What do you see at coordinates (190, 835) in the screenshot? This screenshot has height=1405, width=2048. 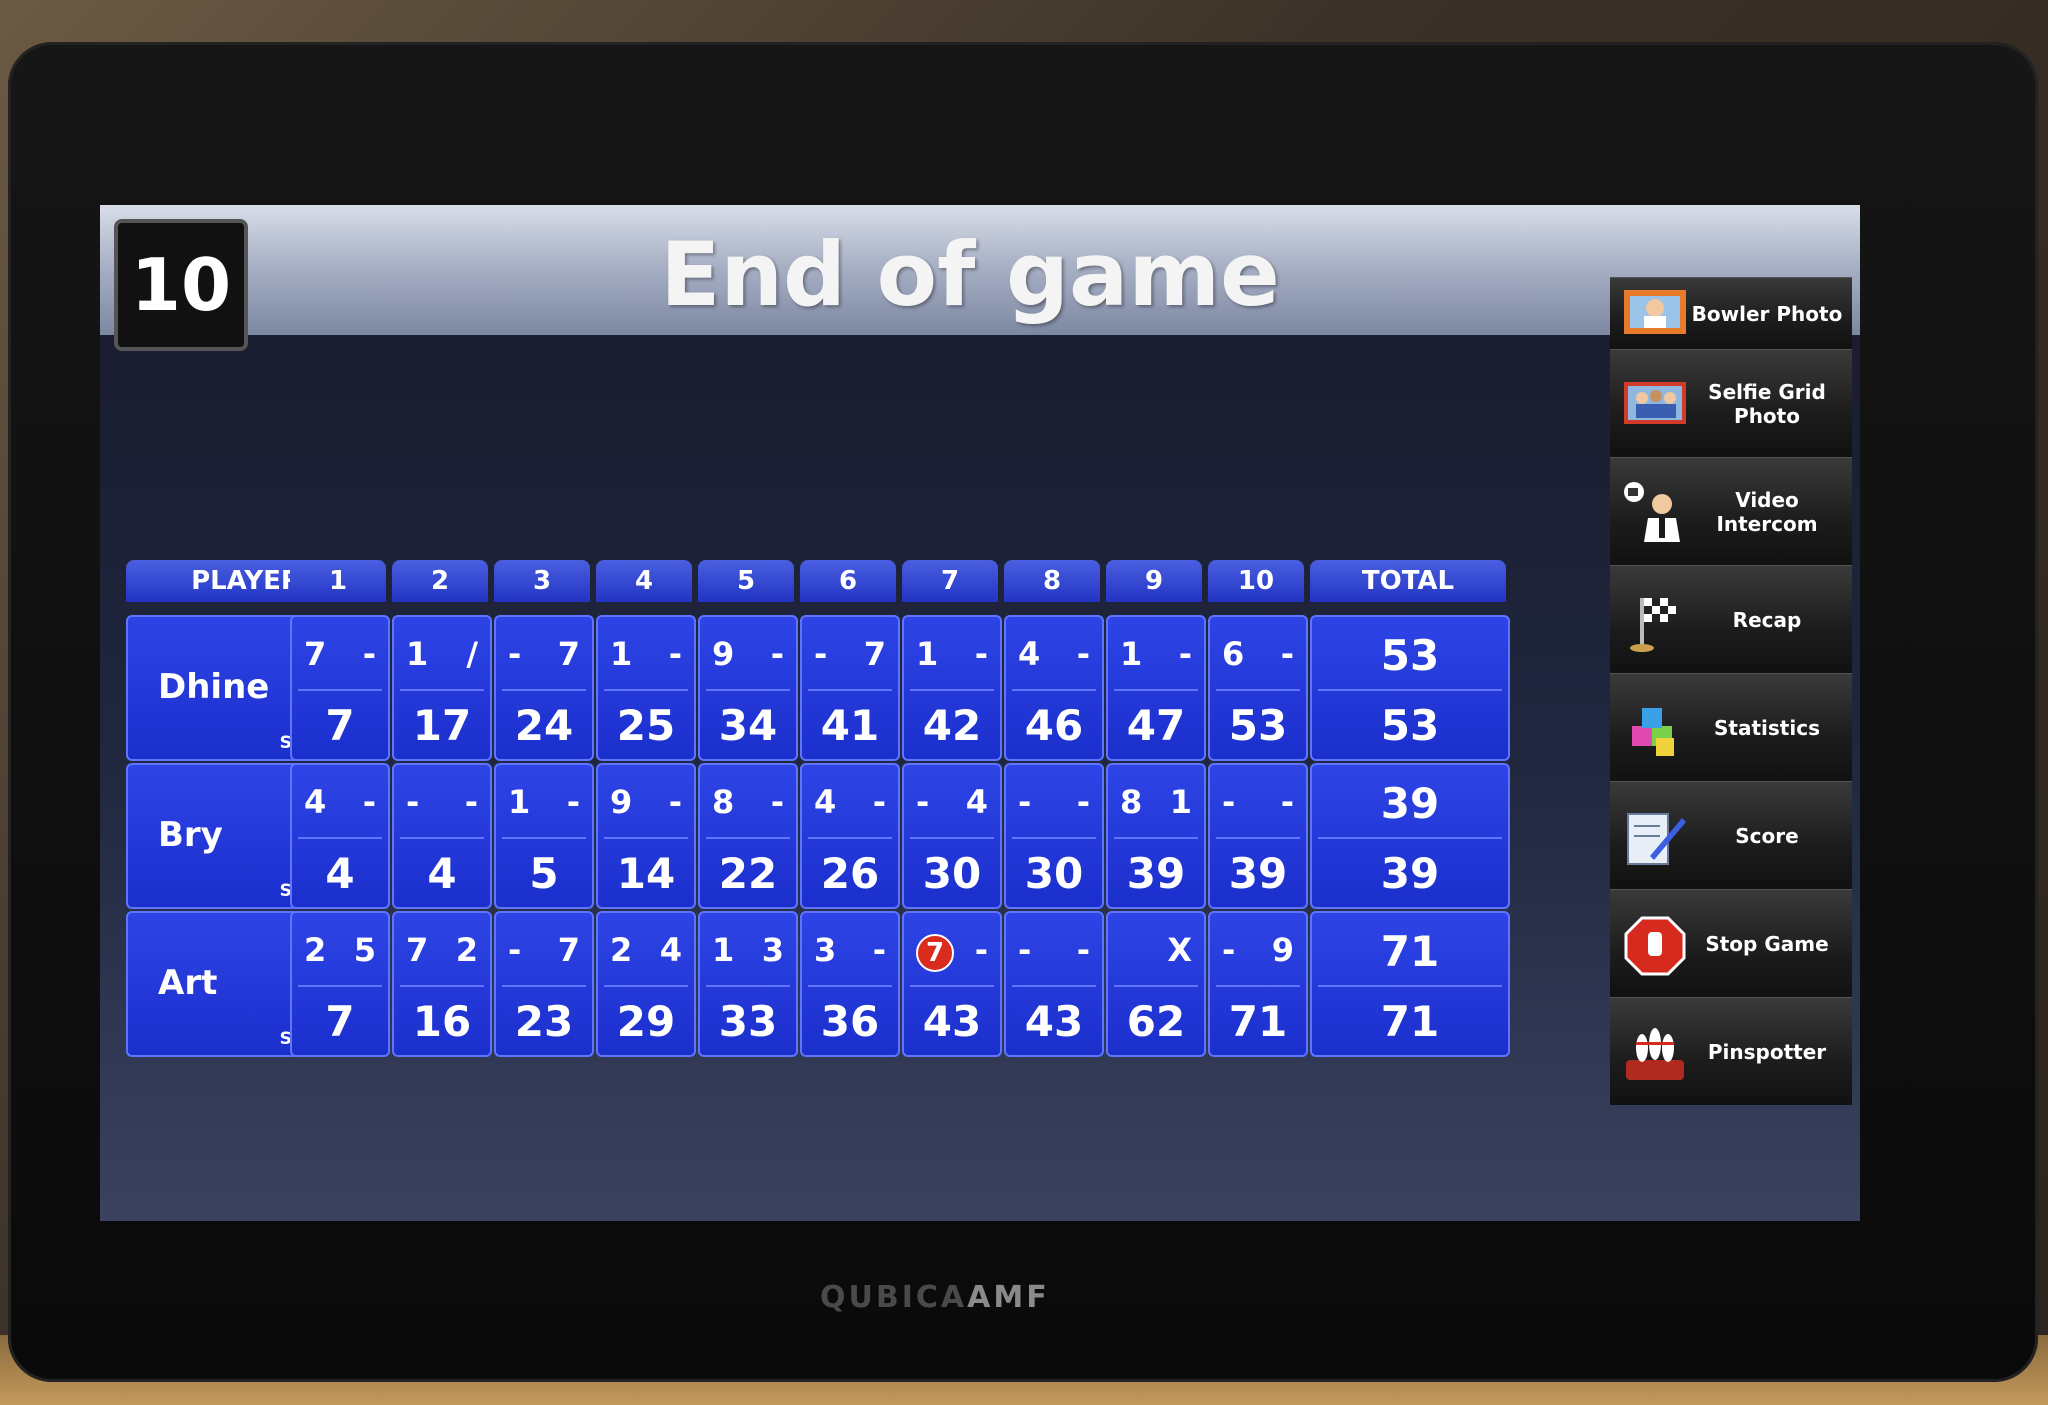 I see `player-name: Bry` at bounding box center [190, 835].